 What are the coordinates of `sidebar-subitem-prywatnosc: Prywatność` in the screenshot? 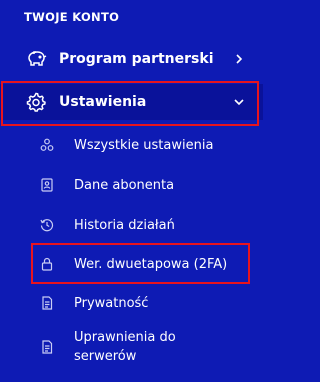 It's located at (131, 303).